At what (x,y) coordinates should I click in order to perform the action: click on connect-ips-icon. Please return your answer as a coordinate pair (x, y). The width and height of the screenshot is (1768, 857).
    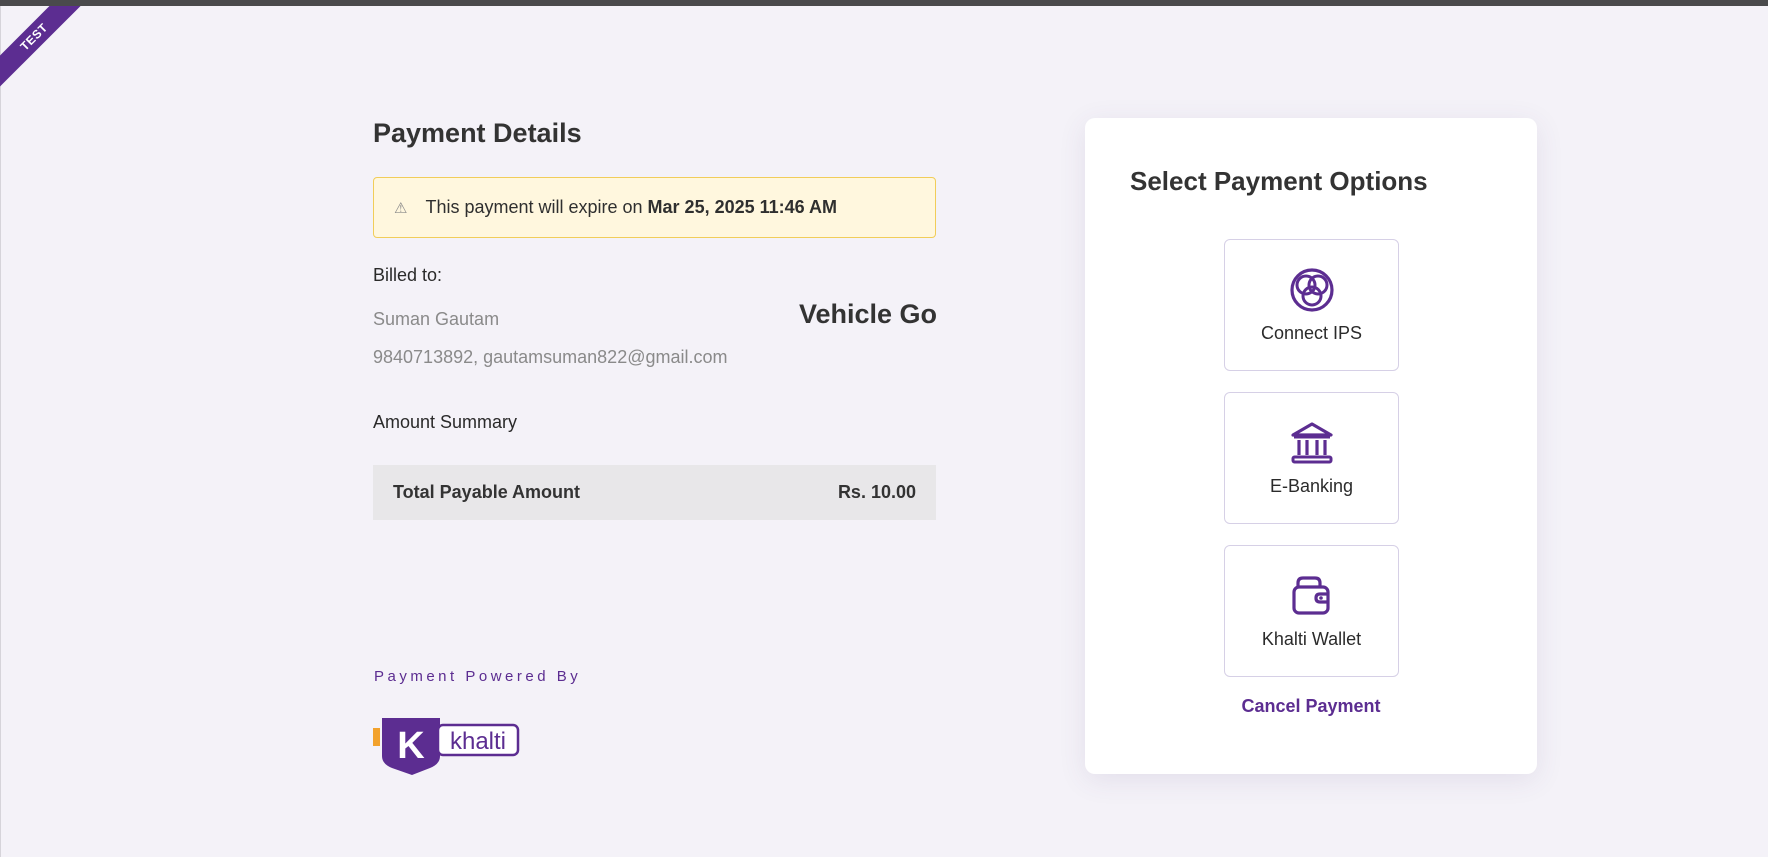
    Looking at the image, I should click on (1311, 289).